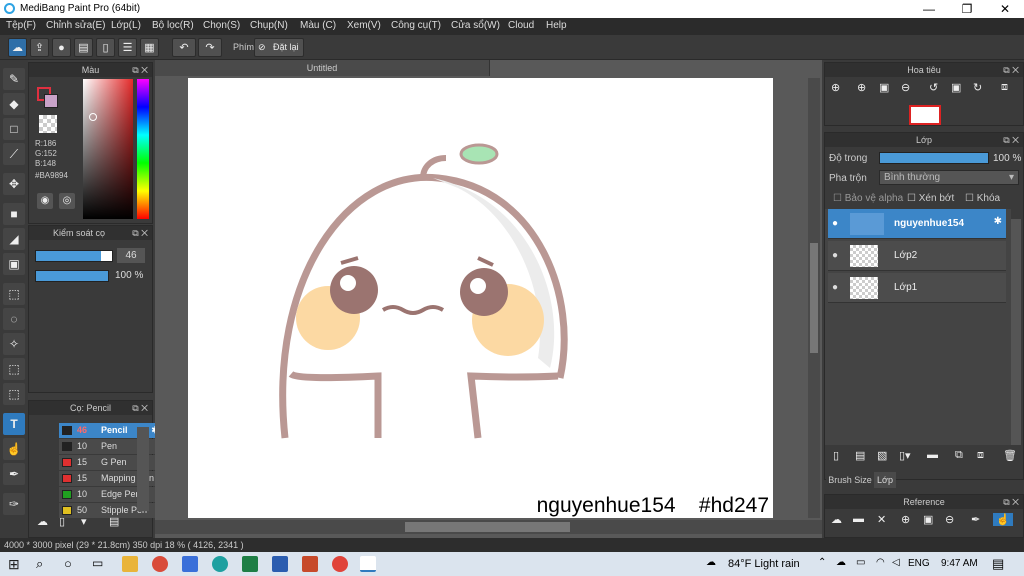 Image resolution: width=1024 pixels, height=576 pixels. I want to click on excel-icon, so click(250, 564).